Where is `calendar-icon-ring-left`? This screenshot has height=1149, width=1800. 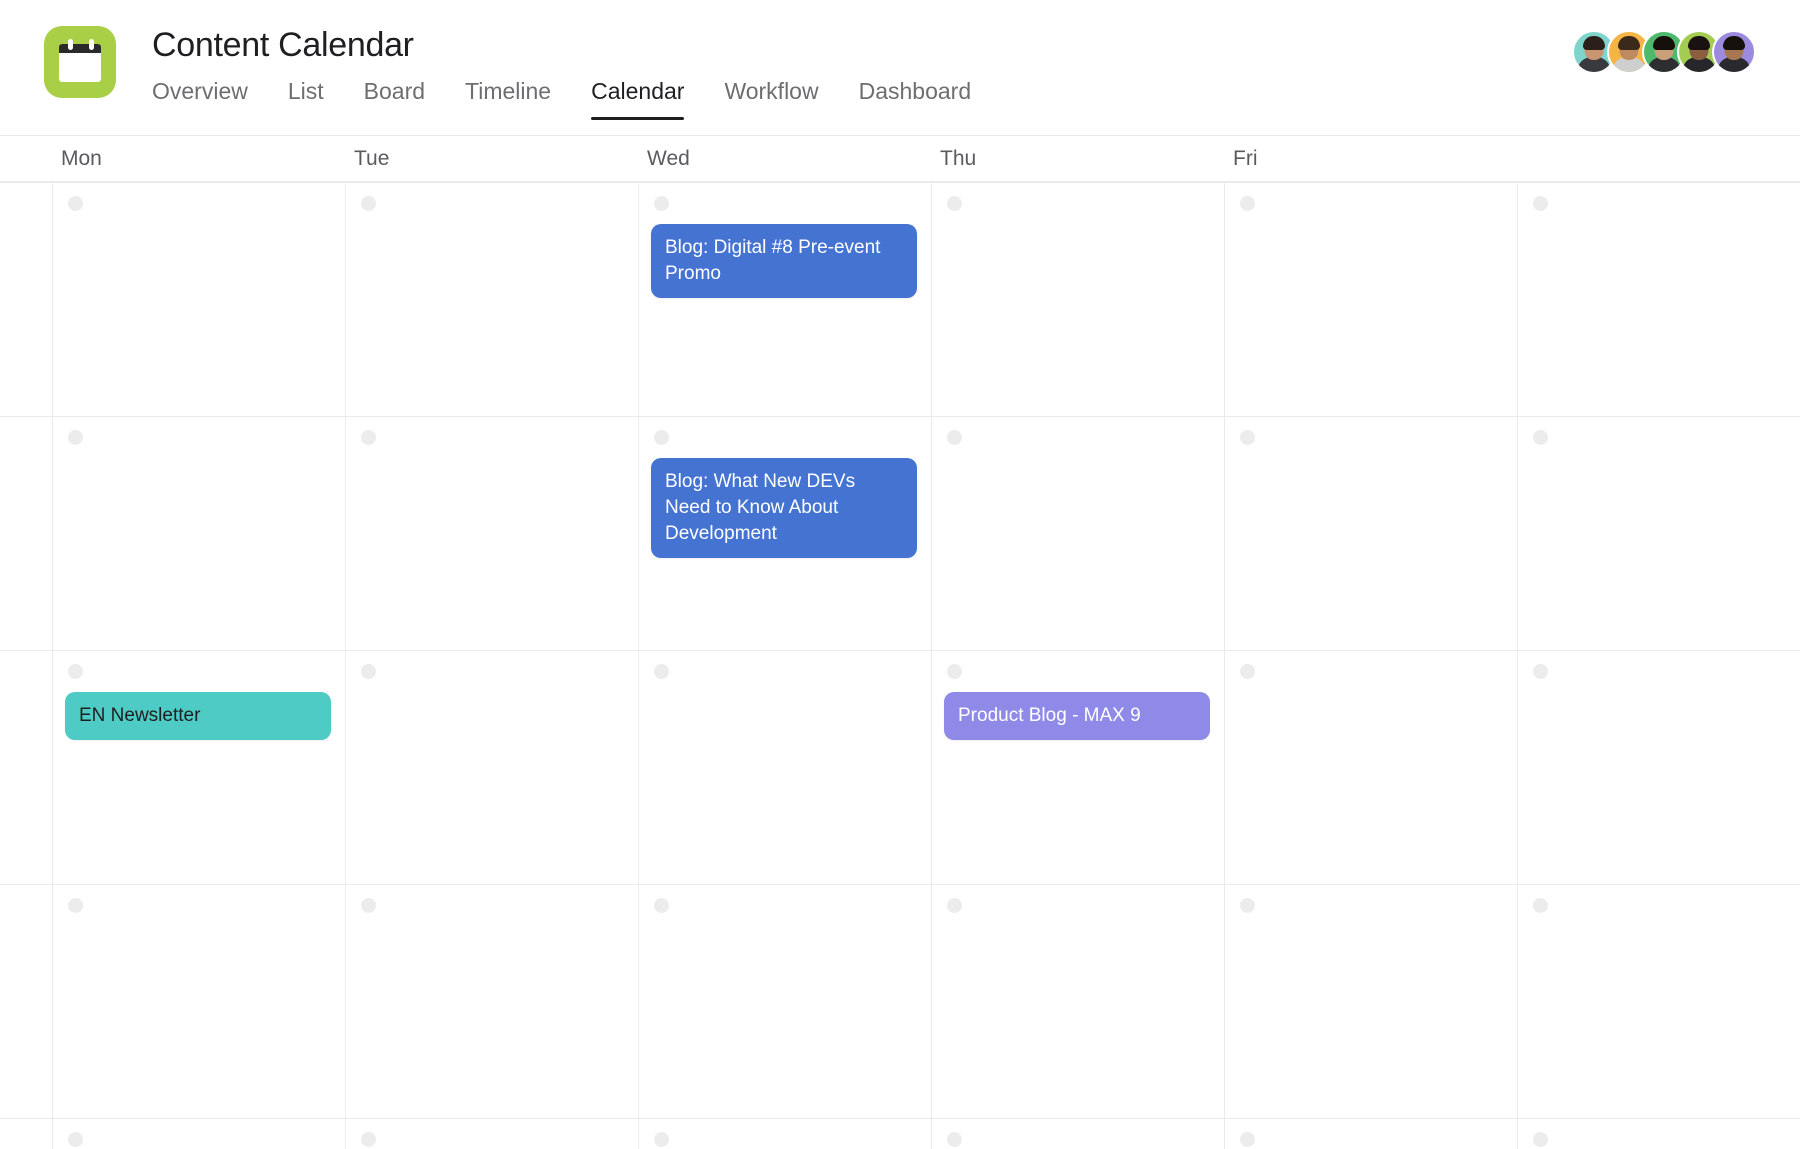
calendar-icon-ring-left is located at coordinates (70, 44).